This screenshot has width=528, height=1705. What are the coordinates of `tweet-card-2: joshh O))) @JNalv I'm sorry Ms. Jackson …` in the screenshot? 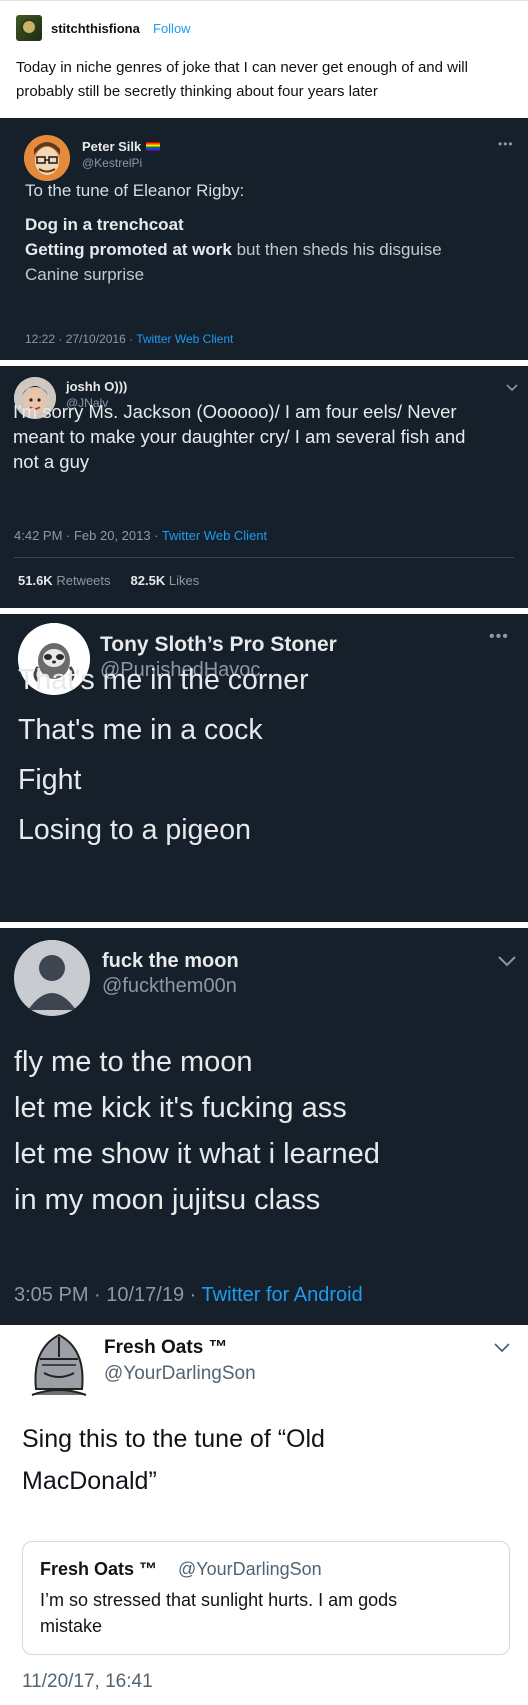 It's located at (264, 487).